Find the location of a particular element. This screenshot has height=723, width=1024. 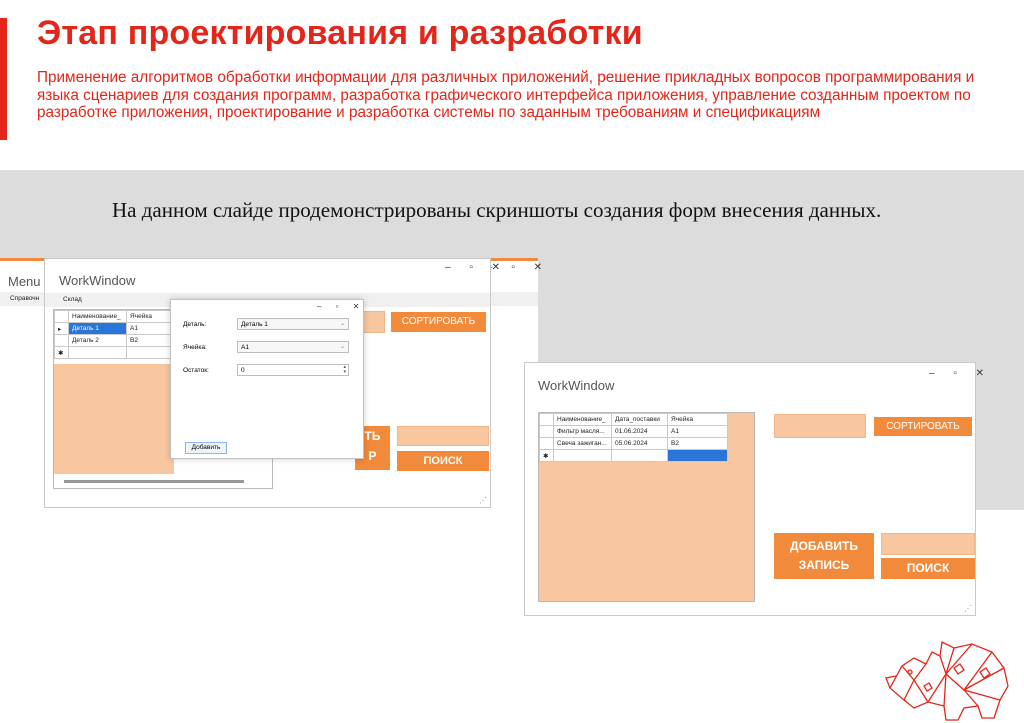

rest-label: Остаток: is located at coordinates (196, 370).